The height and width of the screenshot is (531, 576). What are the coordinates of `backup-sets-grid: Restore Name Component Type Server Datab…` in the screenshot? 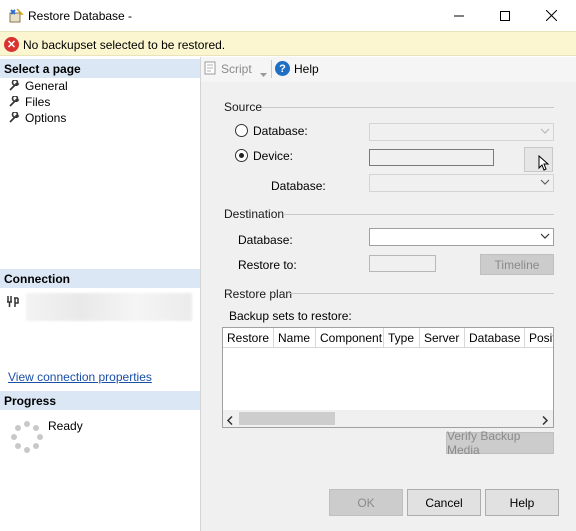 It's located at (388, 377).